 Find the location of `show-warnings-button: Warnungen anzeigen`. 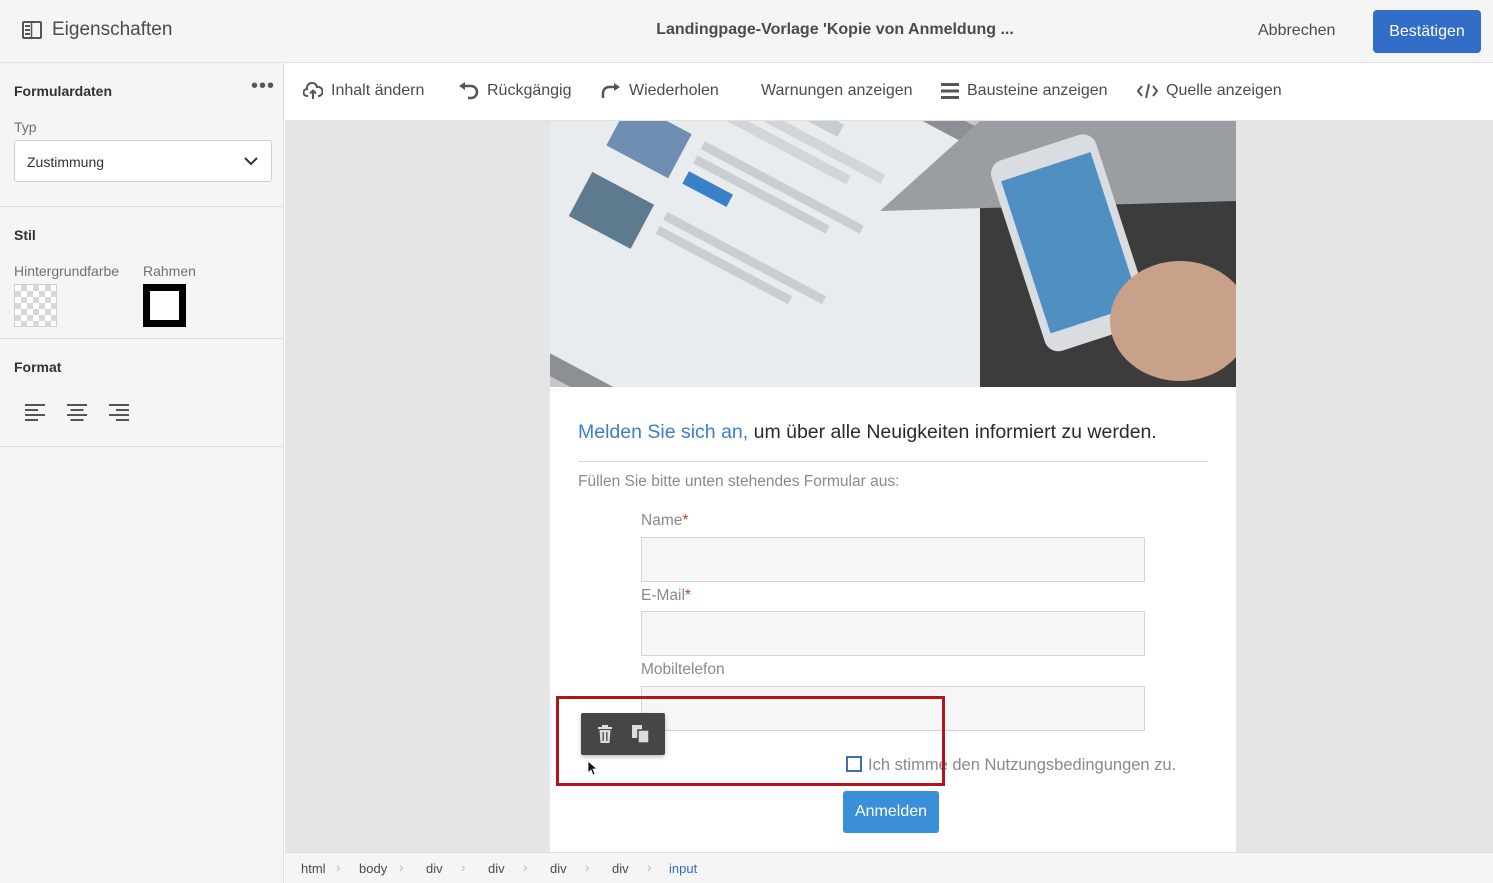

show-warnings-button: Warnungen anzeigen is located at coordinates (837, 91).